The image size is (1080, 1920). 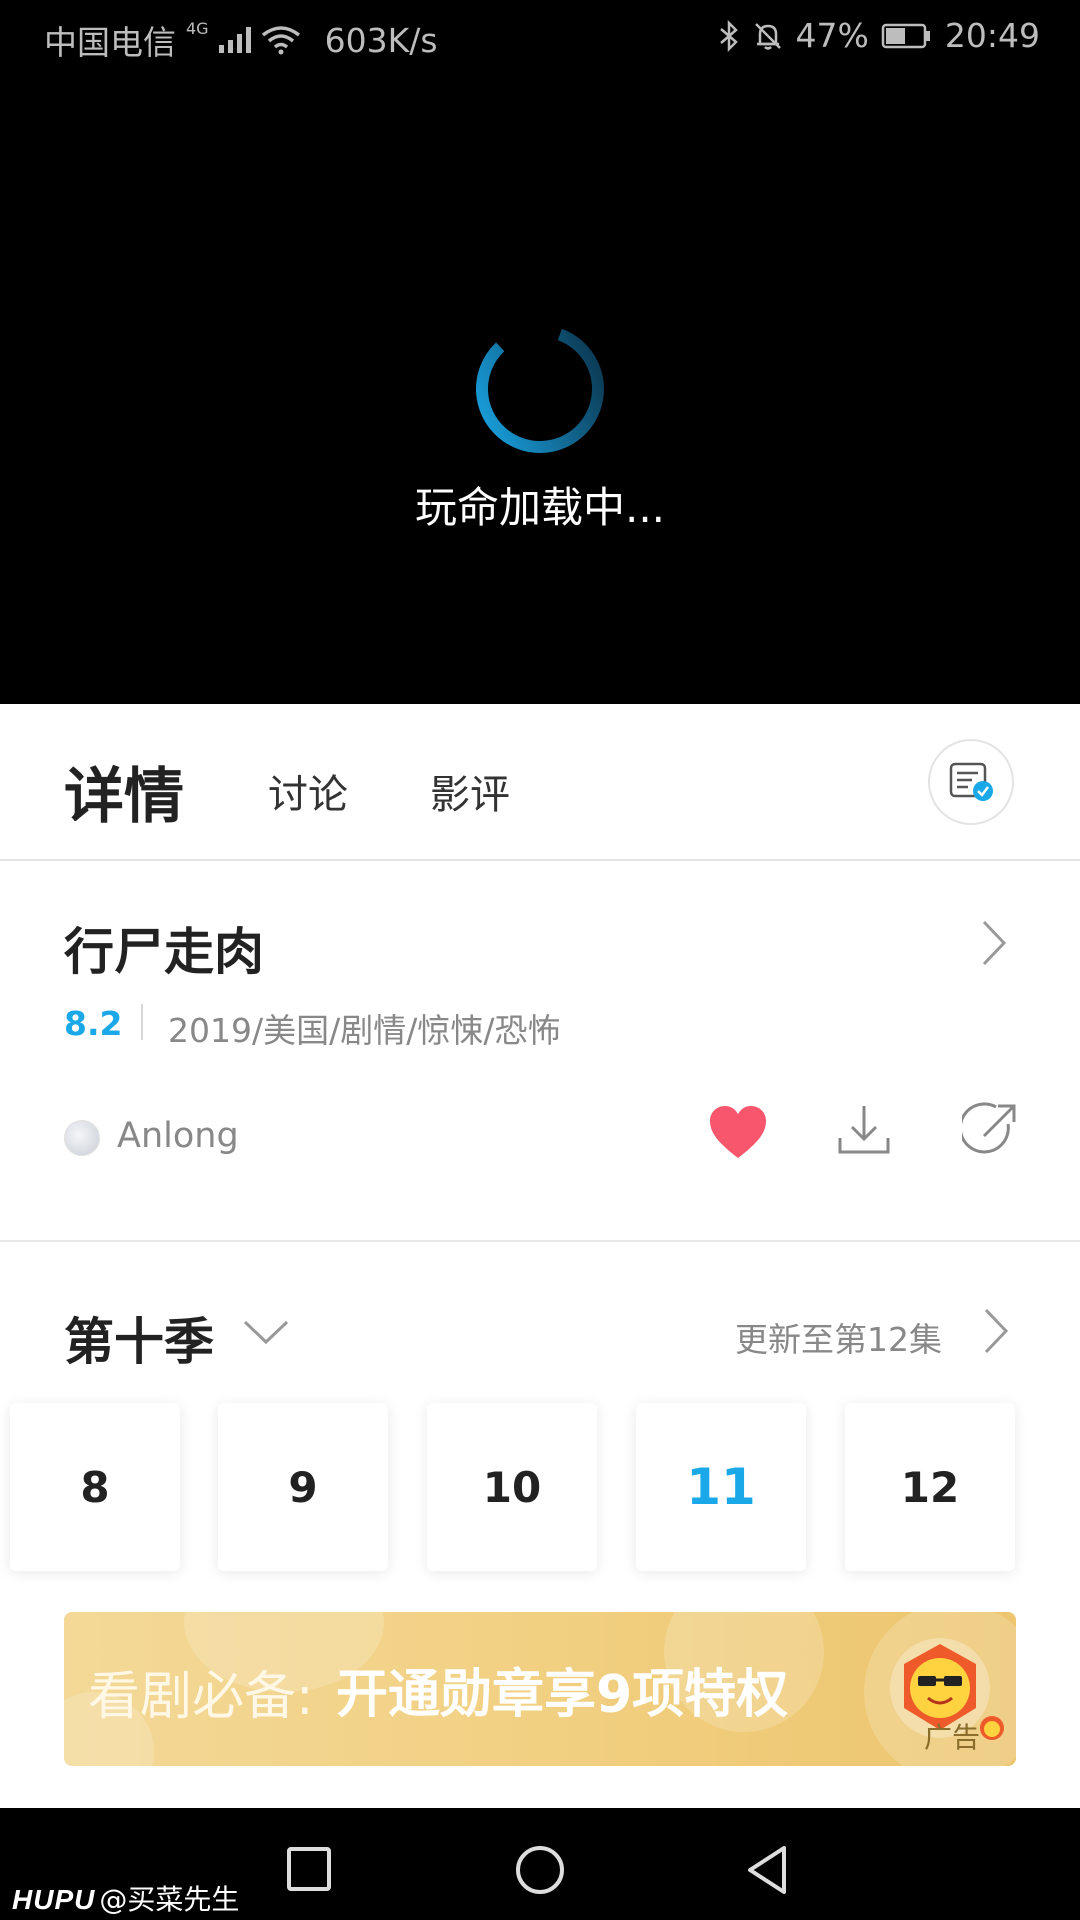 I want to click on status-left: 中国电信 4G 603K/s, so click(x=241, y=40).